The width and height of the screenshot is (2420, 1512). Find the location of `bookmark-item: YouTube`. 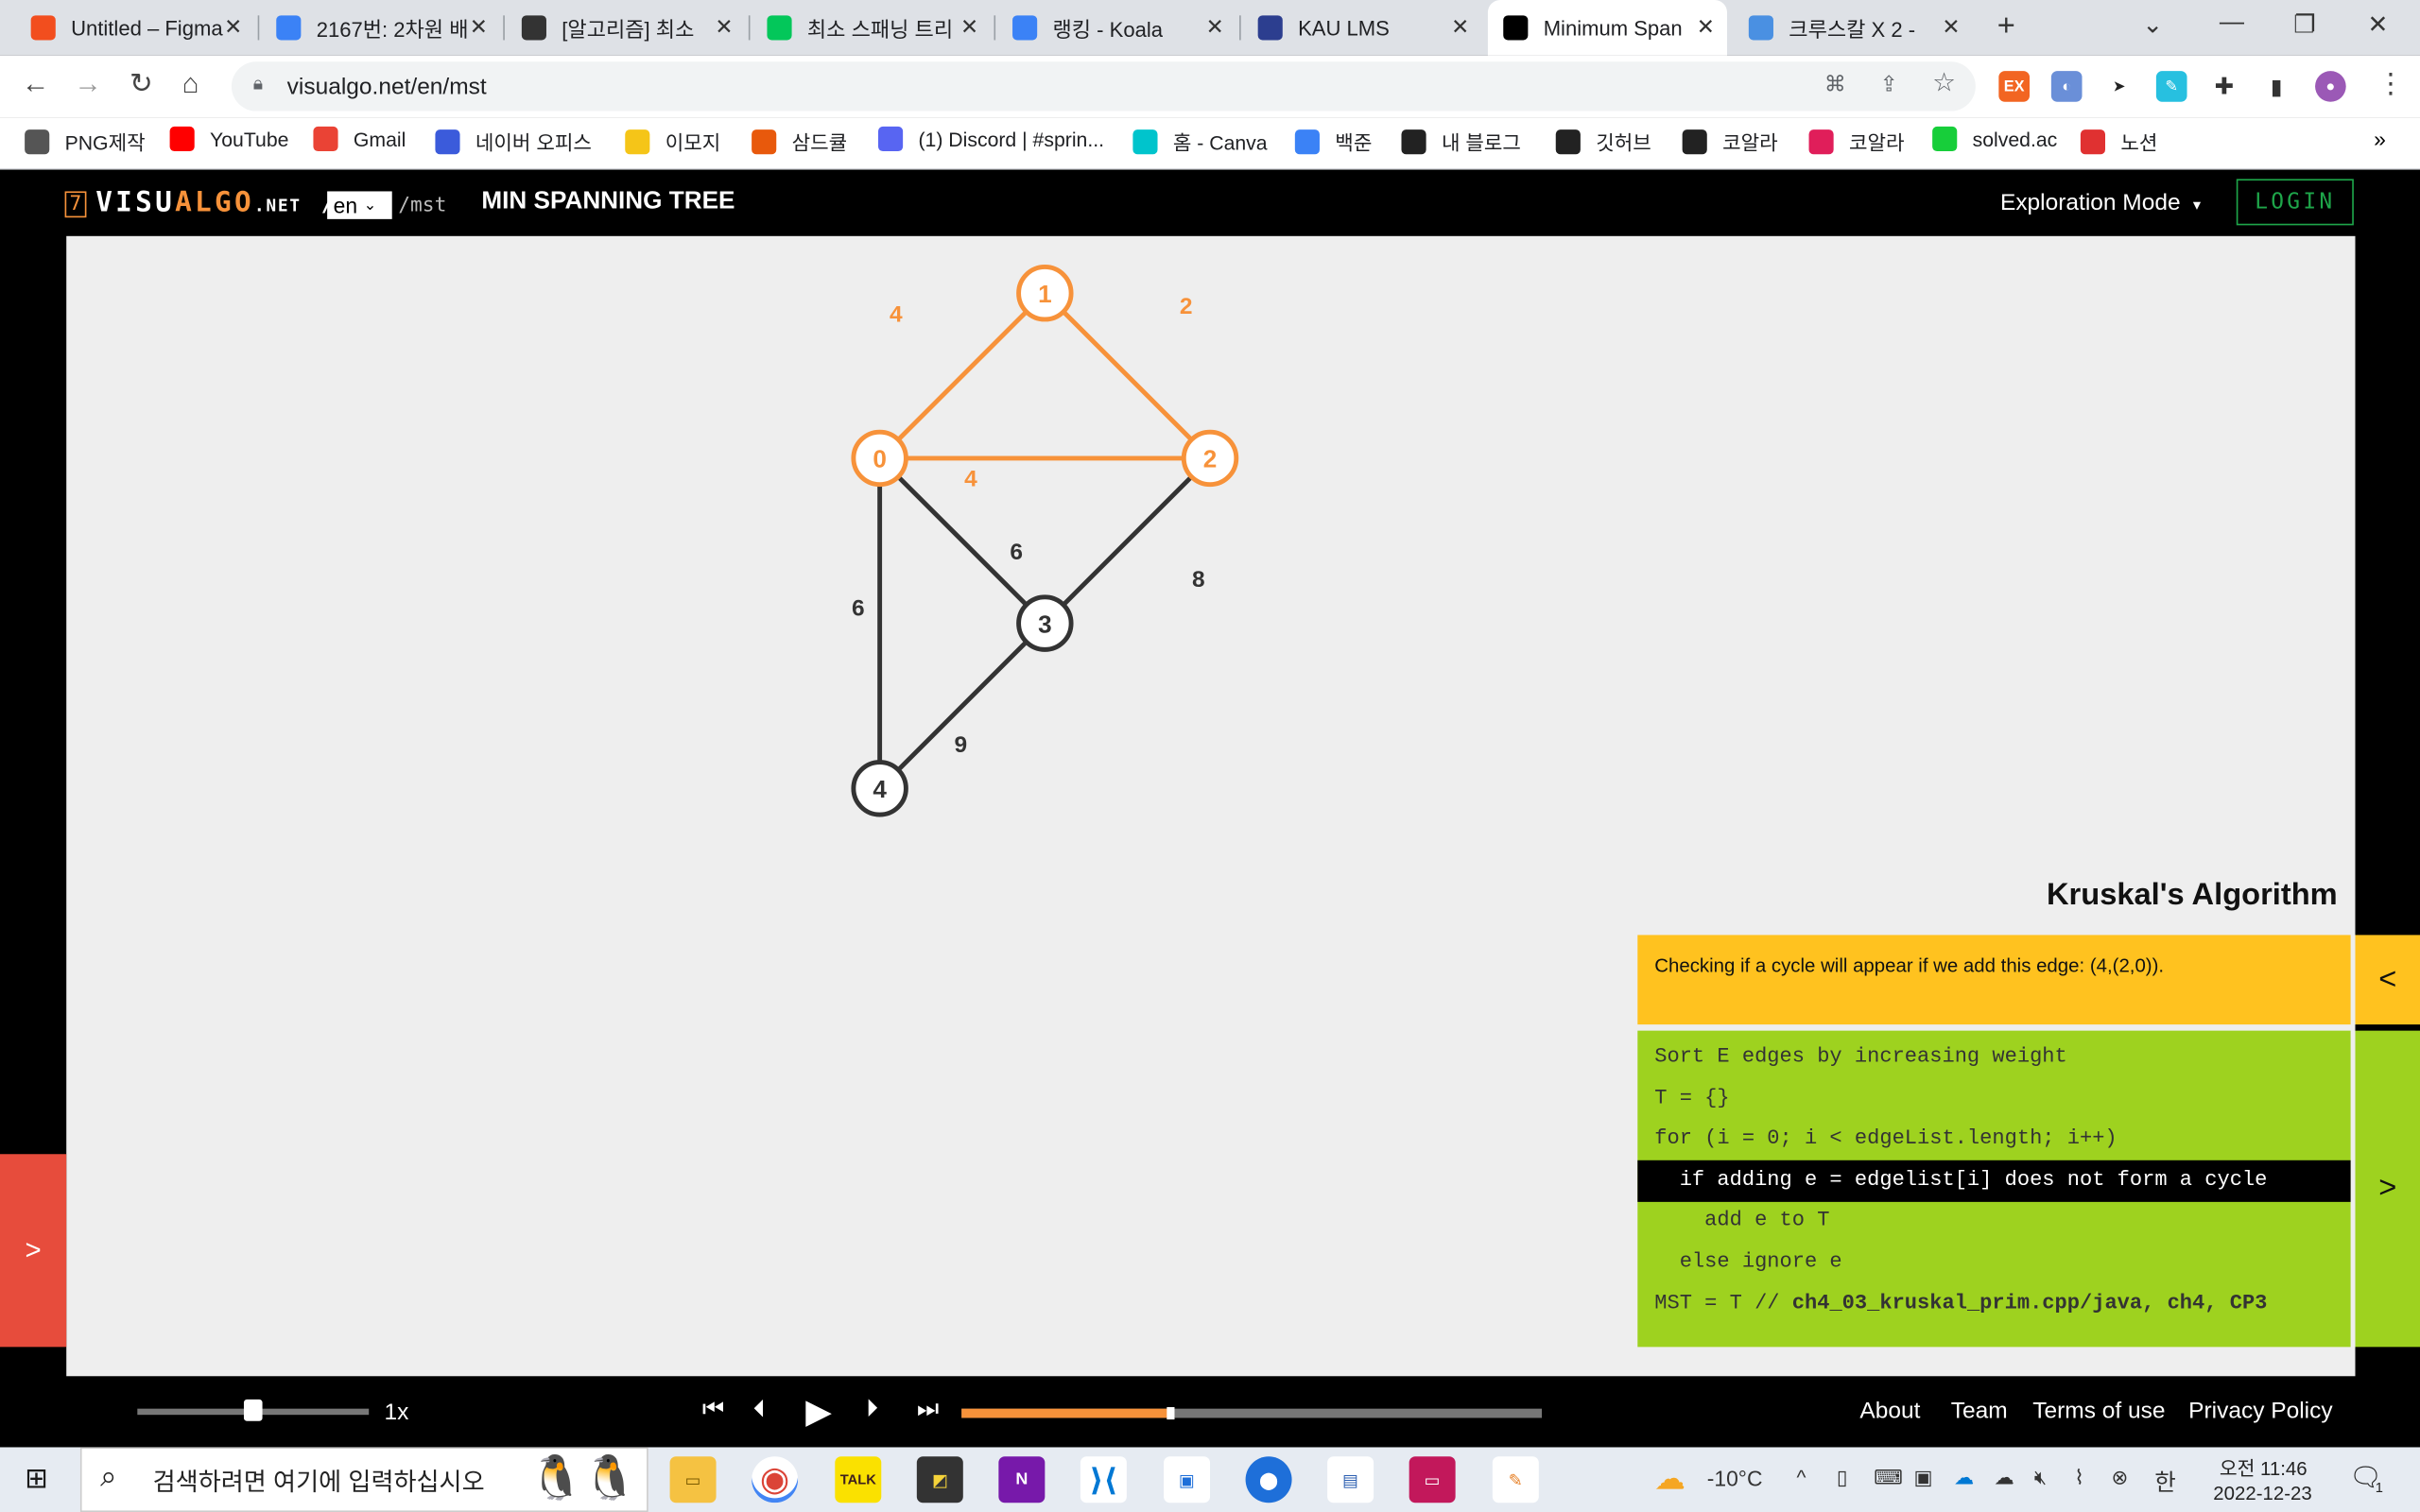

bookmark-item: YouTube is located at coordinates (228, 139).